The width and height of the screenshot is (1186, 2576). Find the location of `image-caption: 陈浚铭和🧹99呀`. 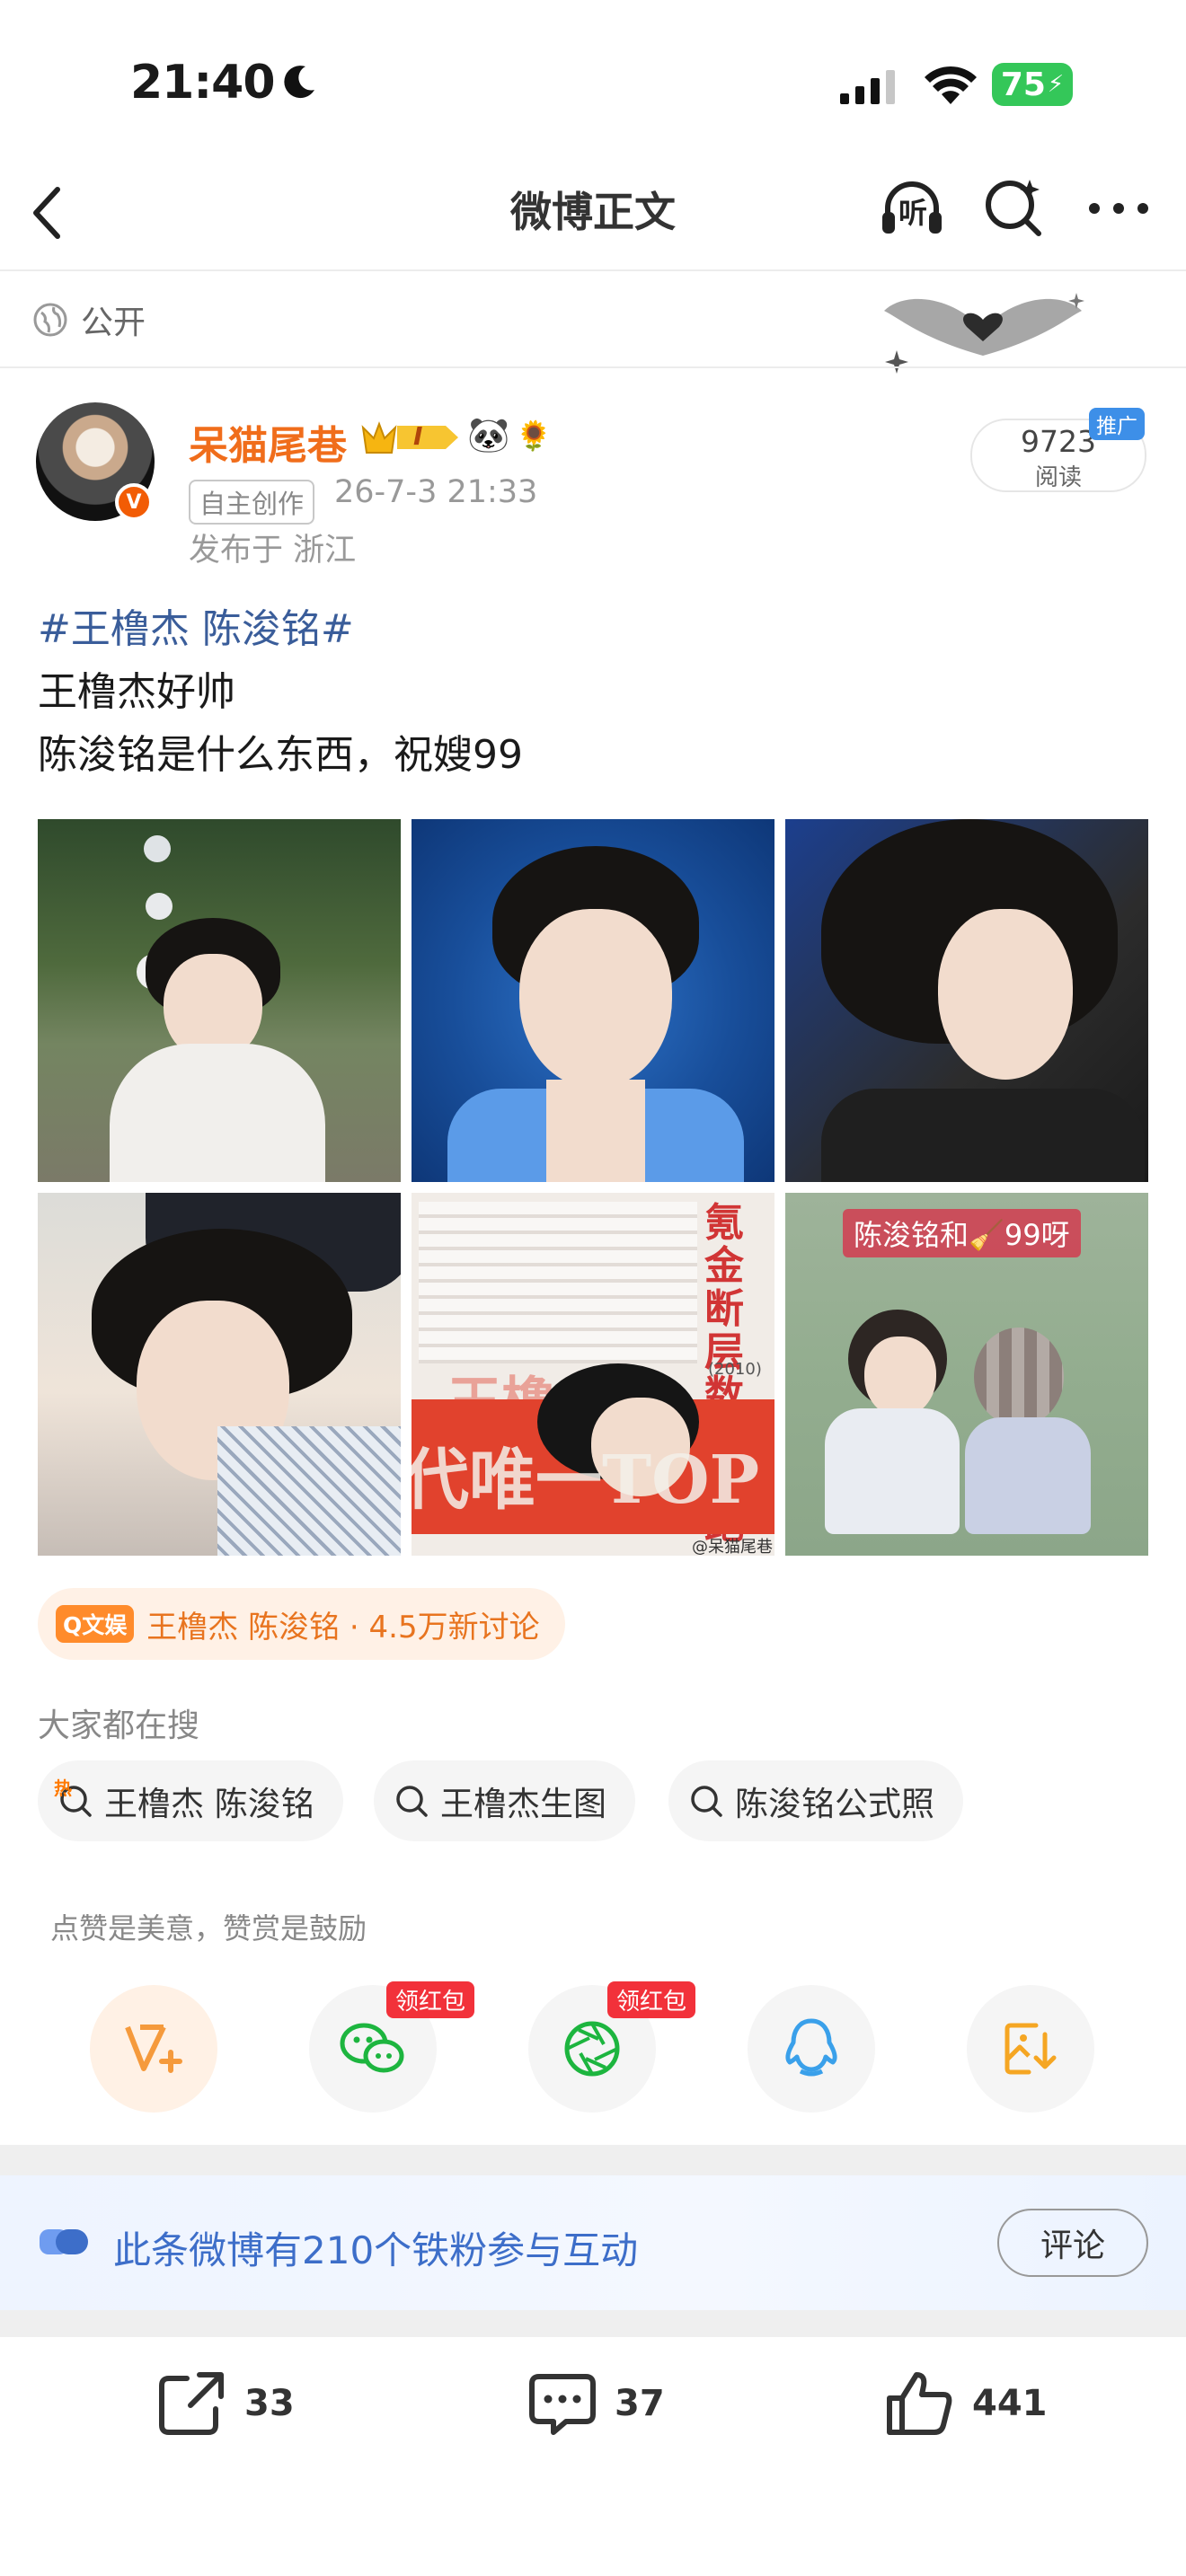

image-caption: 陈浚铭和🧹99呀 is located at coordinates (962, 1233).